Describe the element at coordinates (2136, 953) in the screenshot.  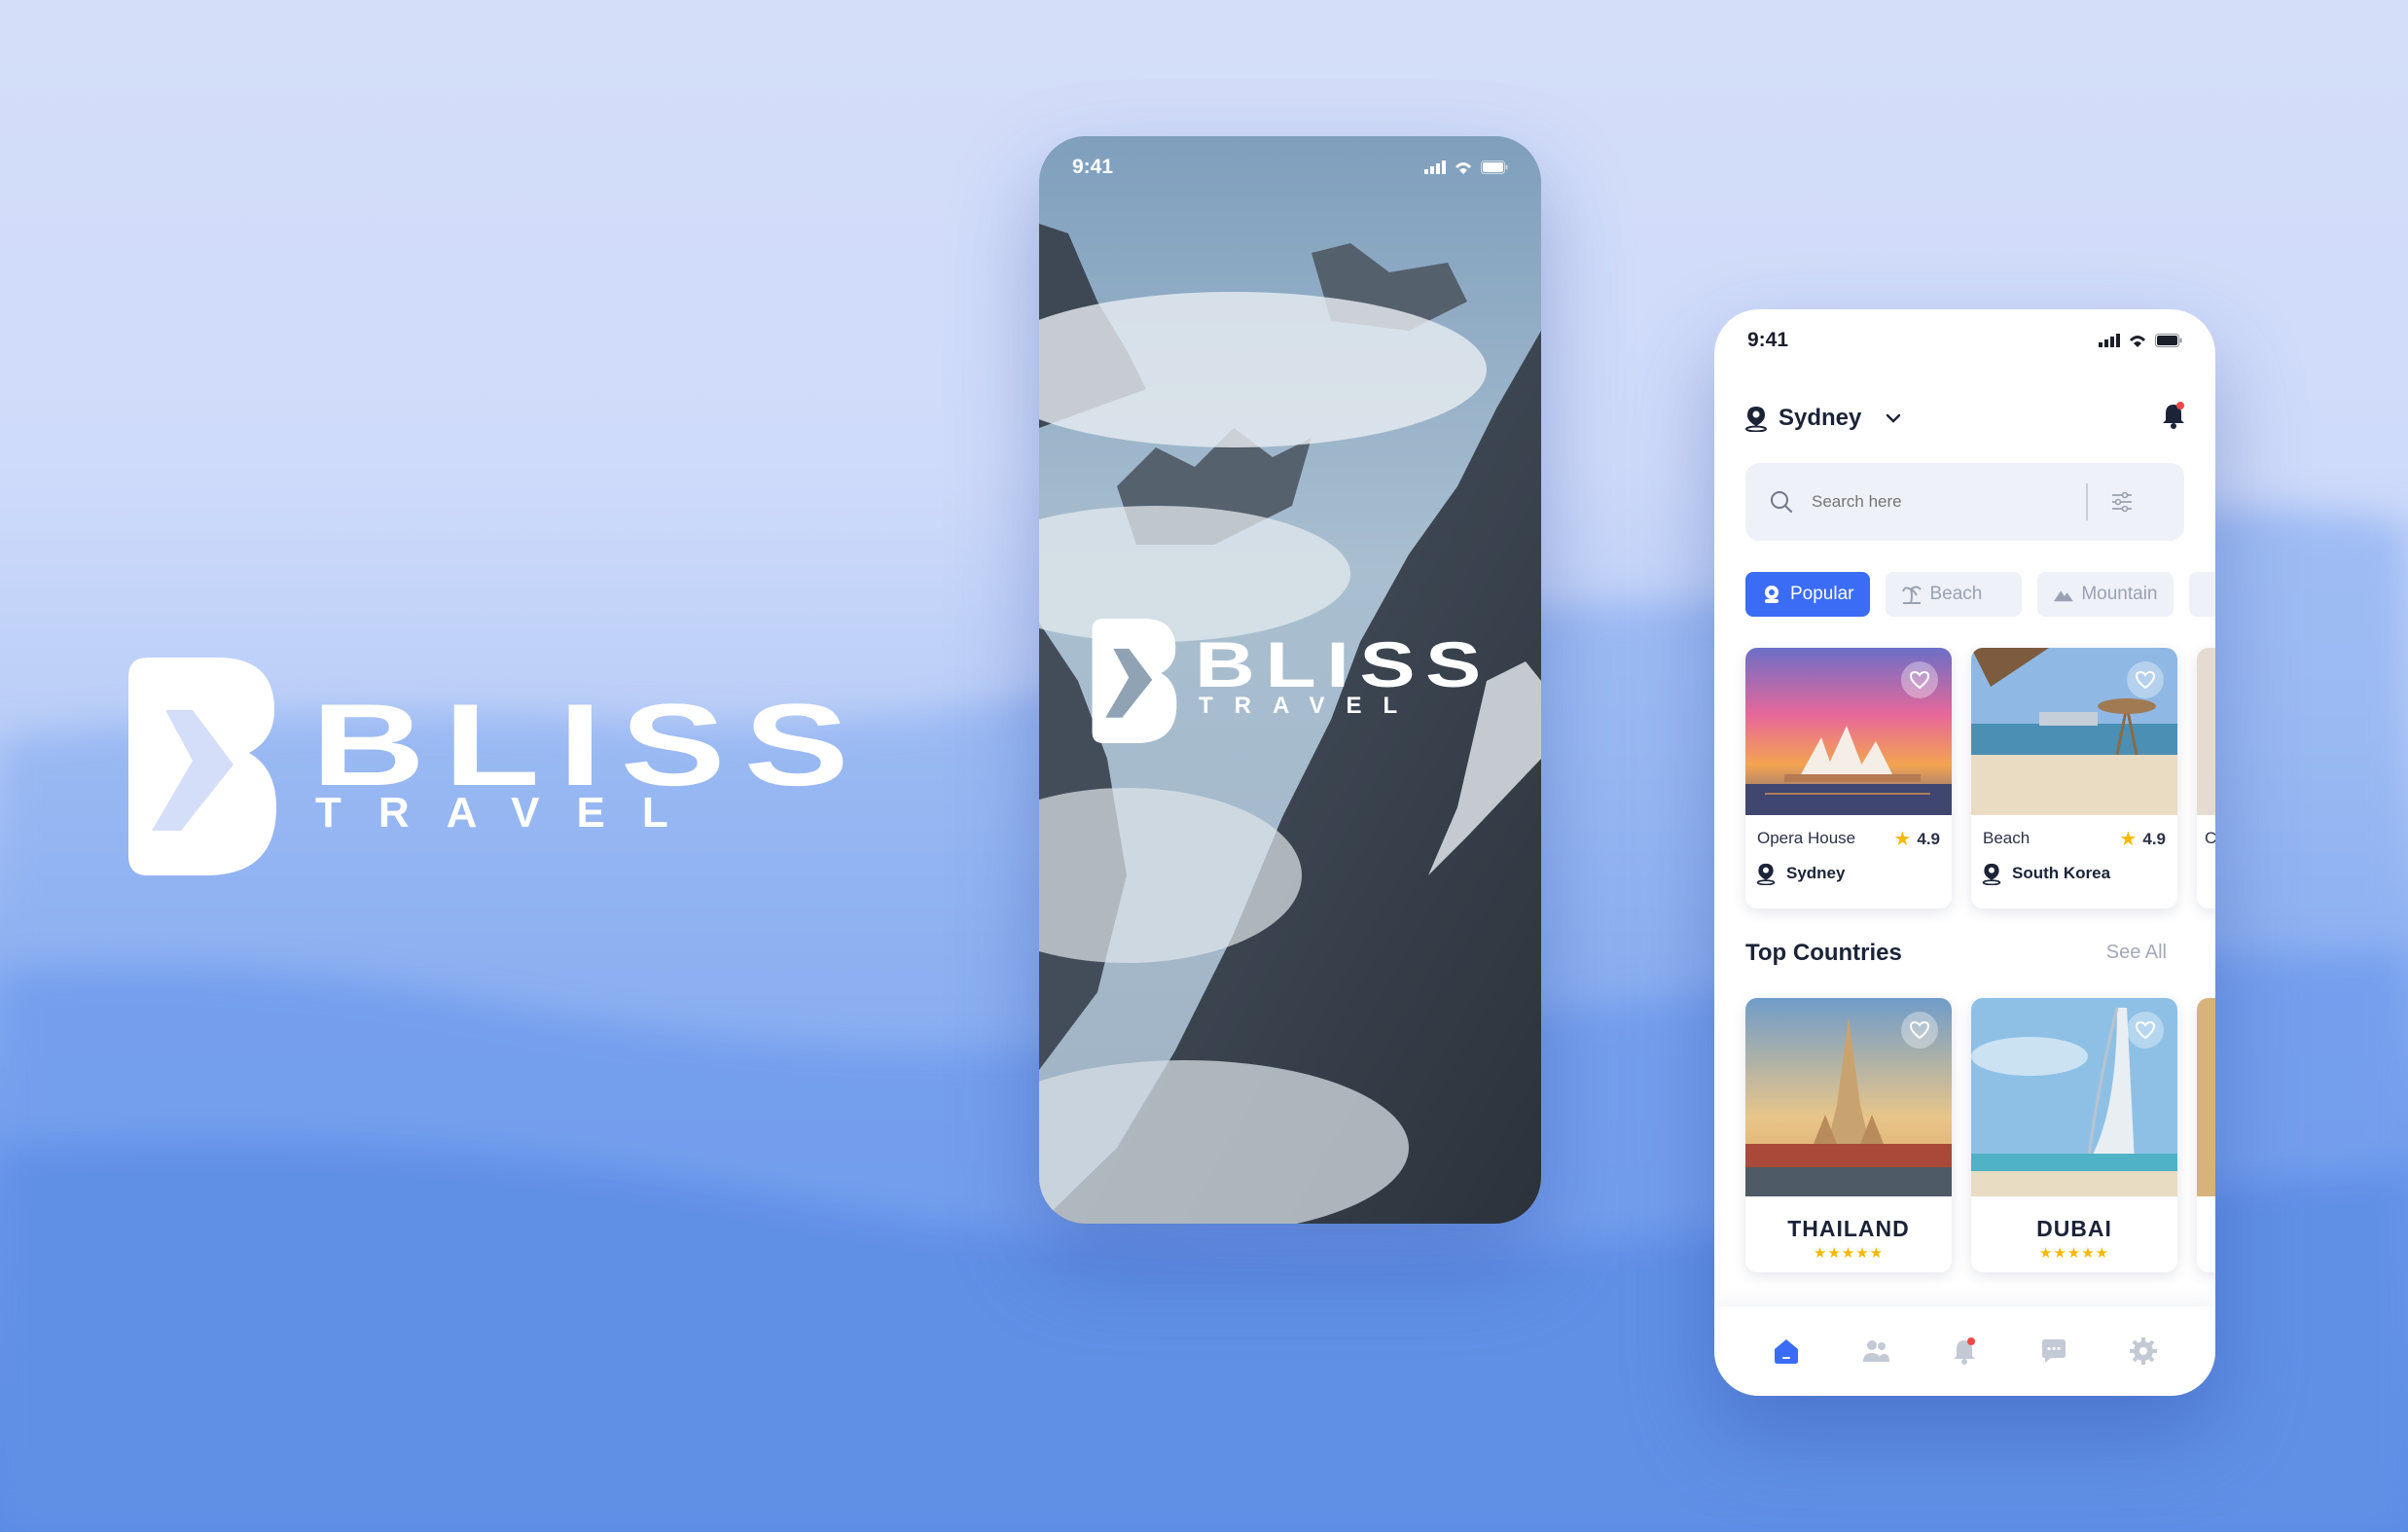
I see `see-all-link: See All` at that location.